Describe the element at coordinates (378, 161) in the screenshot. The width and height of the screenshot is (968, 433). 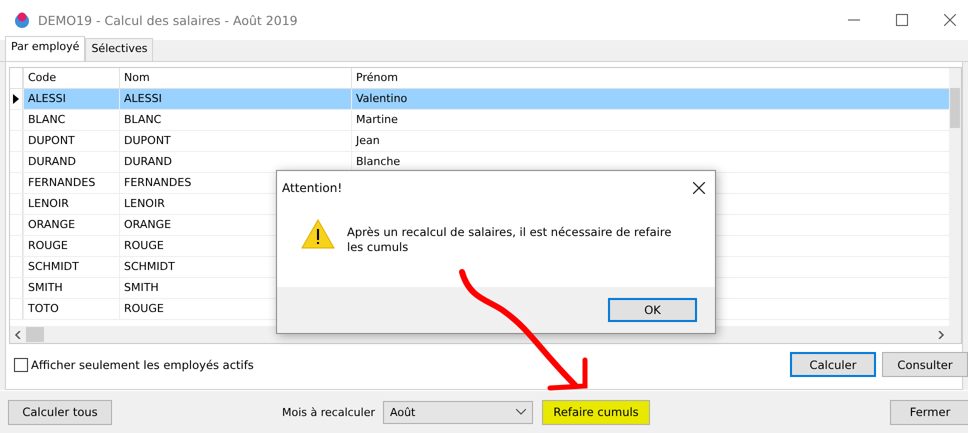
I see `table-cell: Blanche` at that location.